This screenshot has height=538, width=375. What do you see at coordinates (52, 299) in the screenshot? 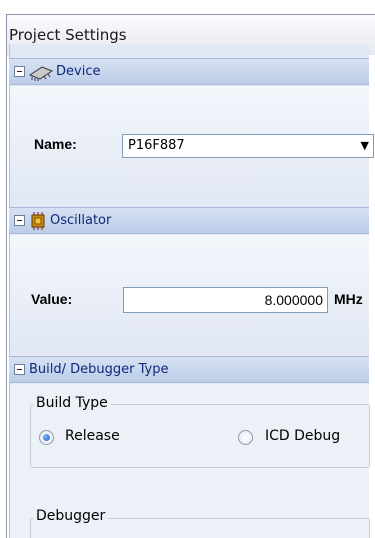
I see `value-label: Value:` at bounding box center [52, 299].